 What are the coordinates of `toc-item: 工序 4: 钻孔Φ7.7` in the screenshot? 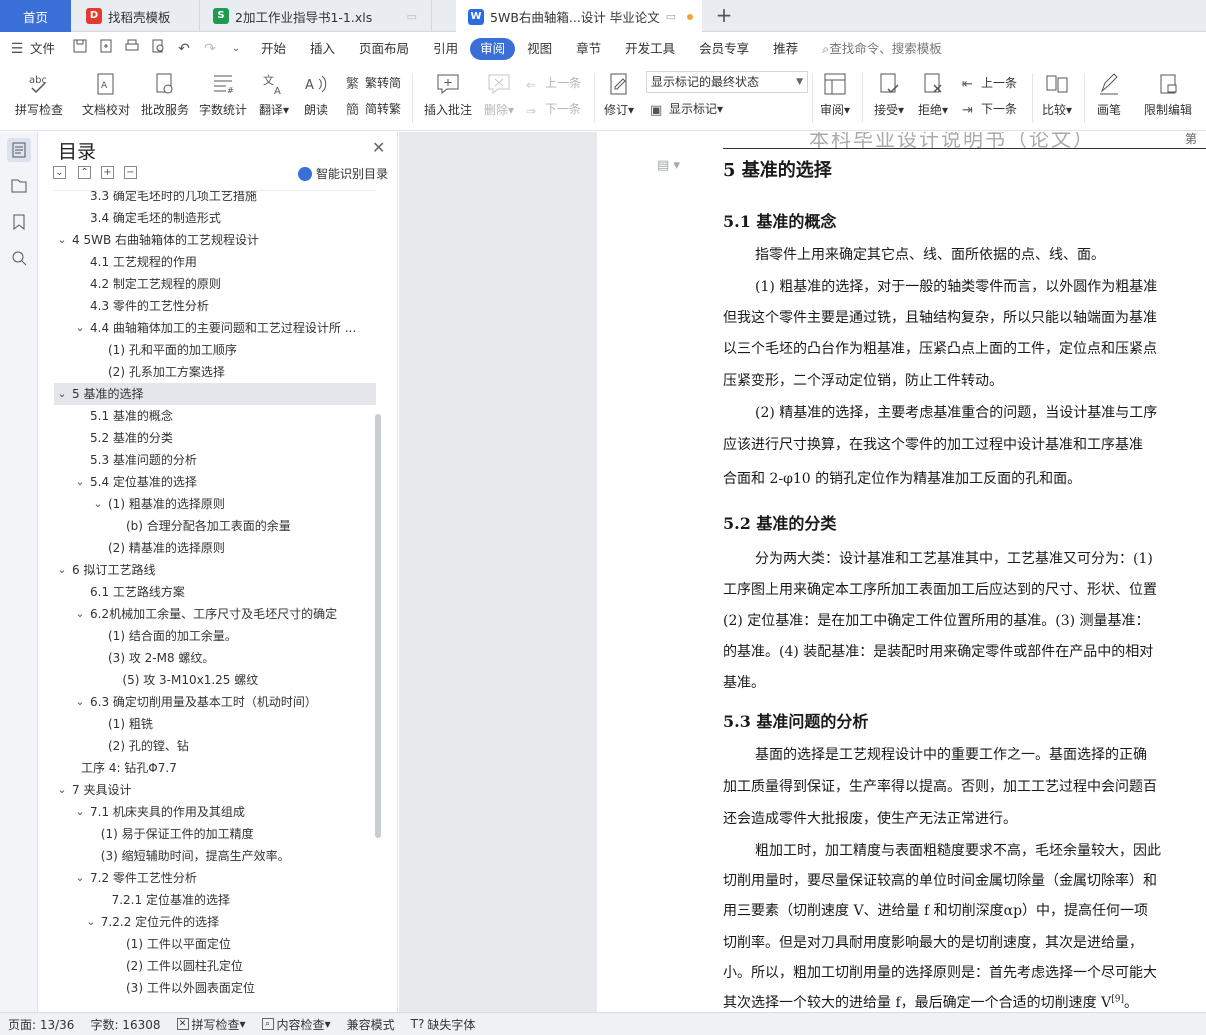 It's located at (215, 768).